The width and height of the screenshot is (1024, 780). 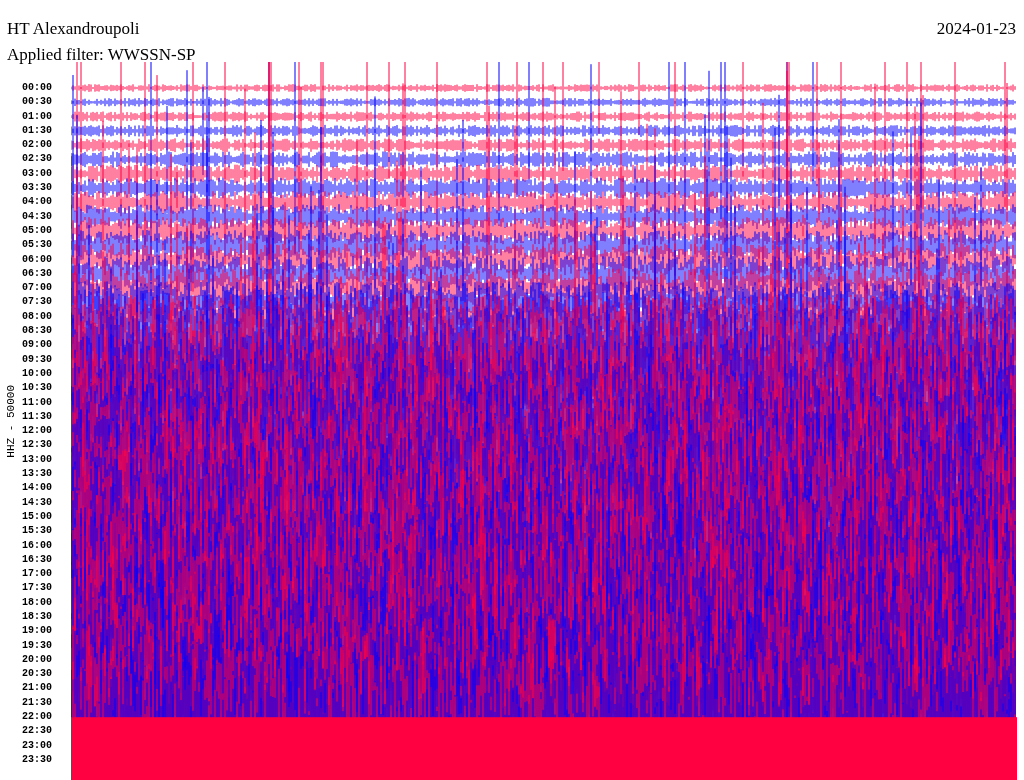 I want to click on time-label: 13:00, so click(x=37, y=459).